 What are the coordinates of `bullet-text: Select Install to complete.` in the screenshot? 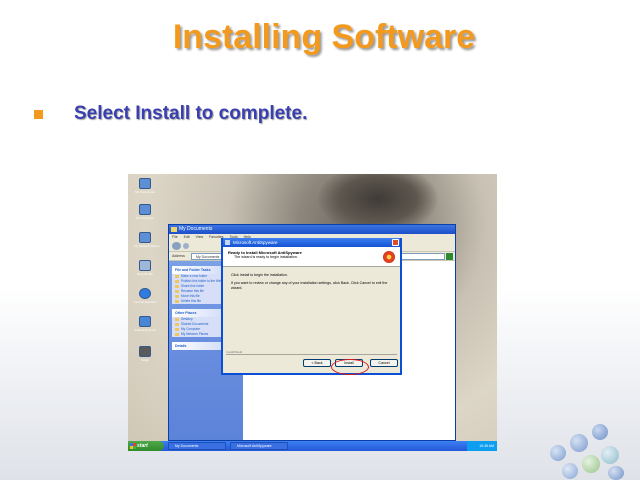 It's located at (191, 113).